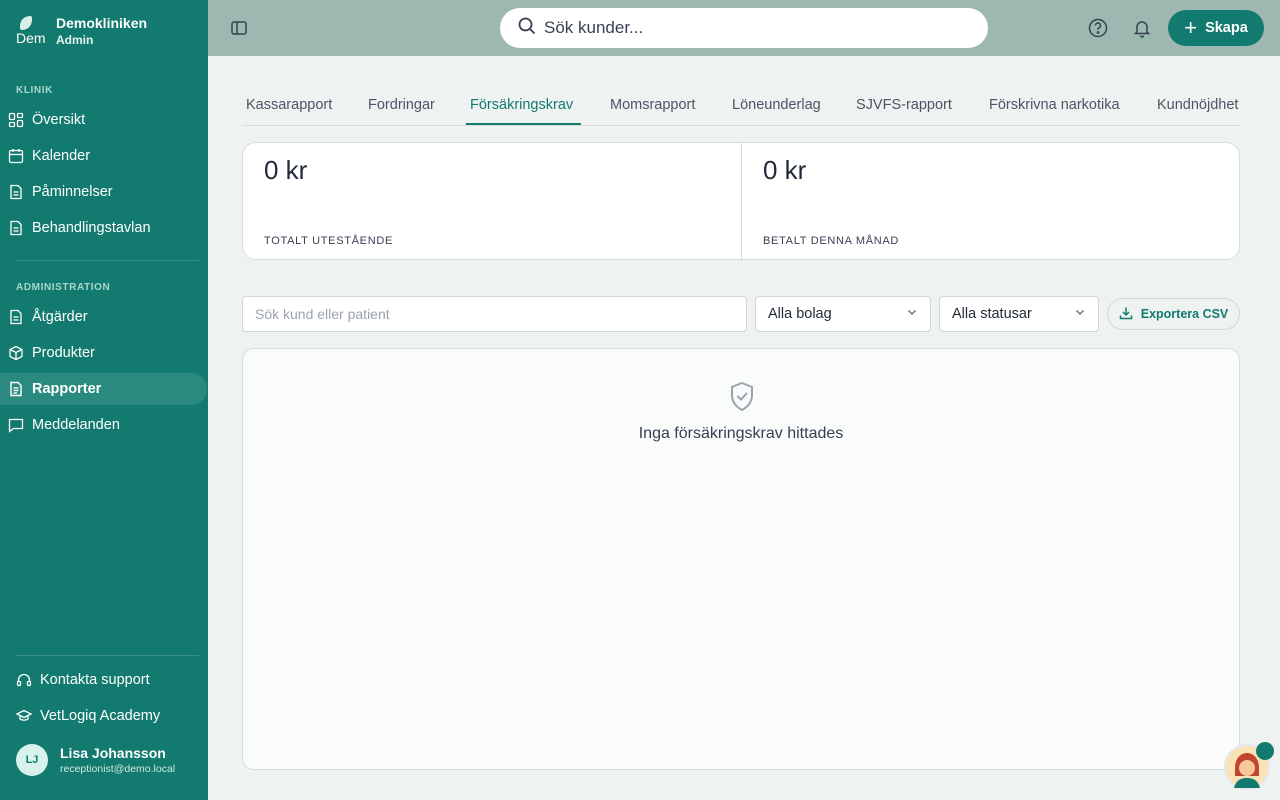 This screenshot has width=1280, height=800. What do you see at coordinates (1130, 314) in the screenshot?
I see `download-icon` at bounding box center [1130, 314].